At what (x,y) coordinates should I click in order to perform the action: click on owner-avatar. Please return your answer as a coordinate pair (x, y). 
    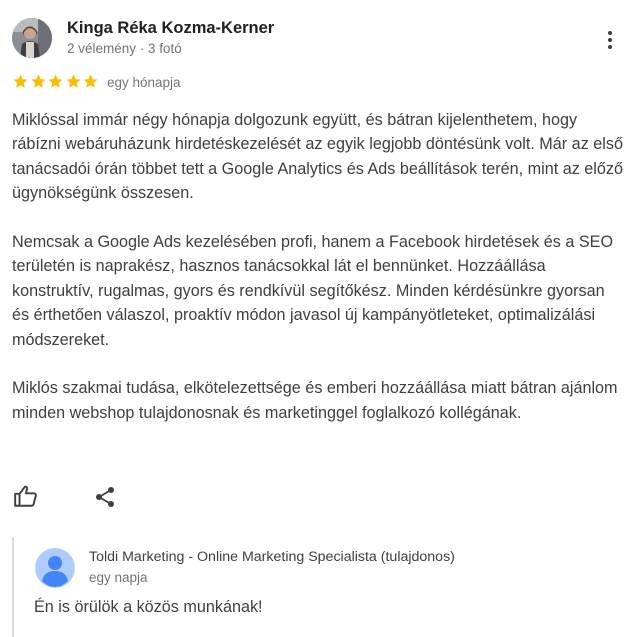
    Looking at the image, I should click on (55, 568).